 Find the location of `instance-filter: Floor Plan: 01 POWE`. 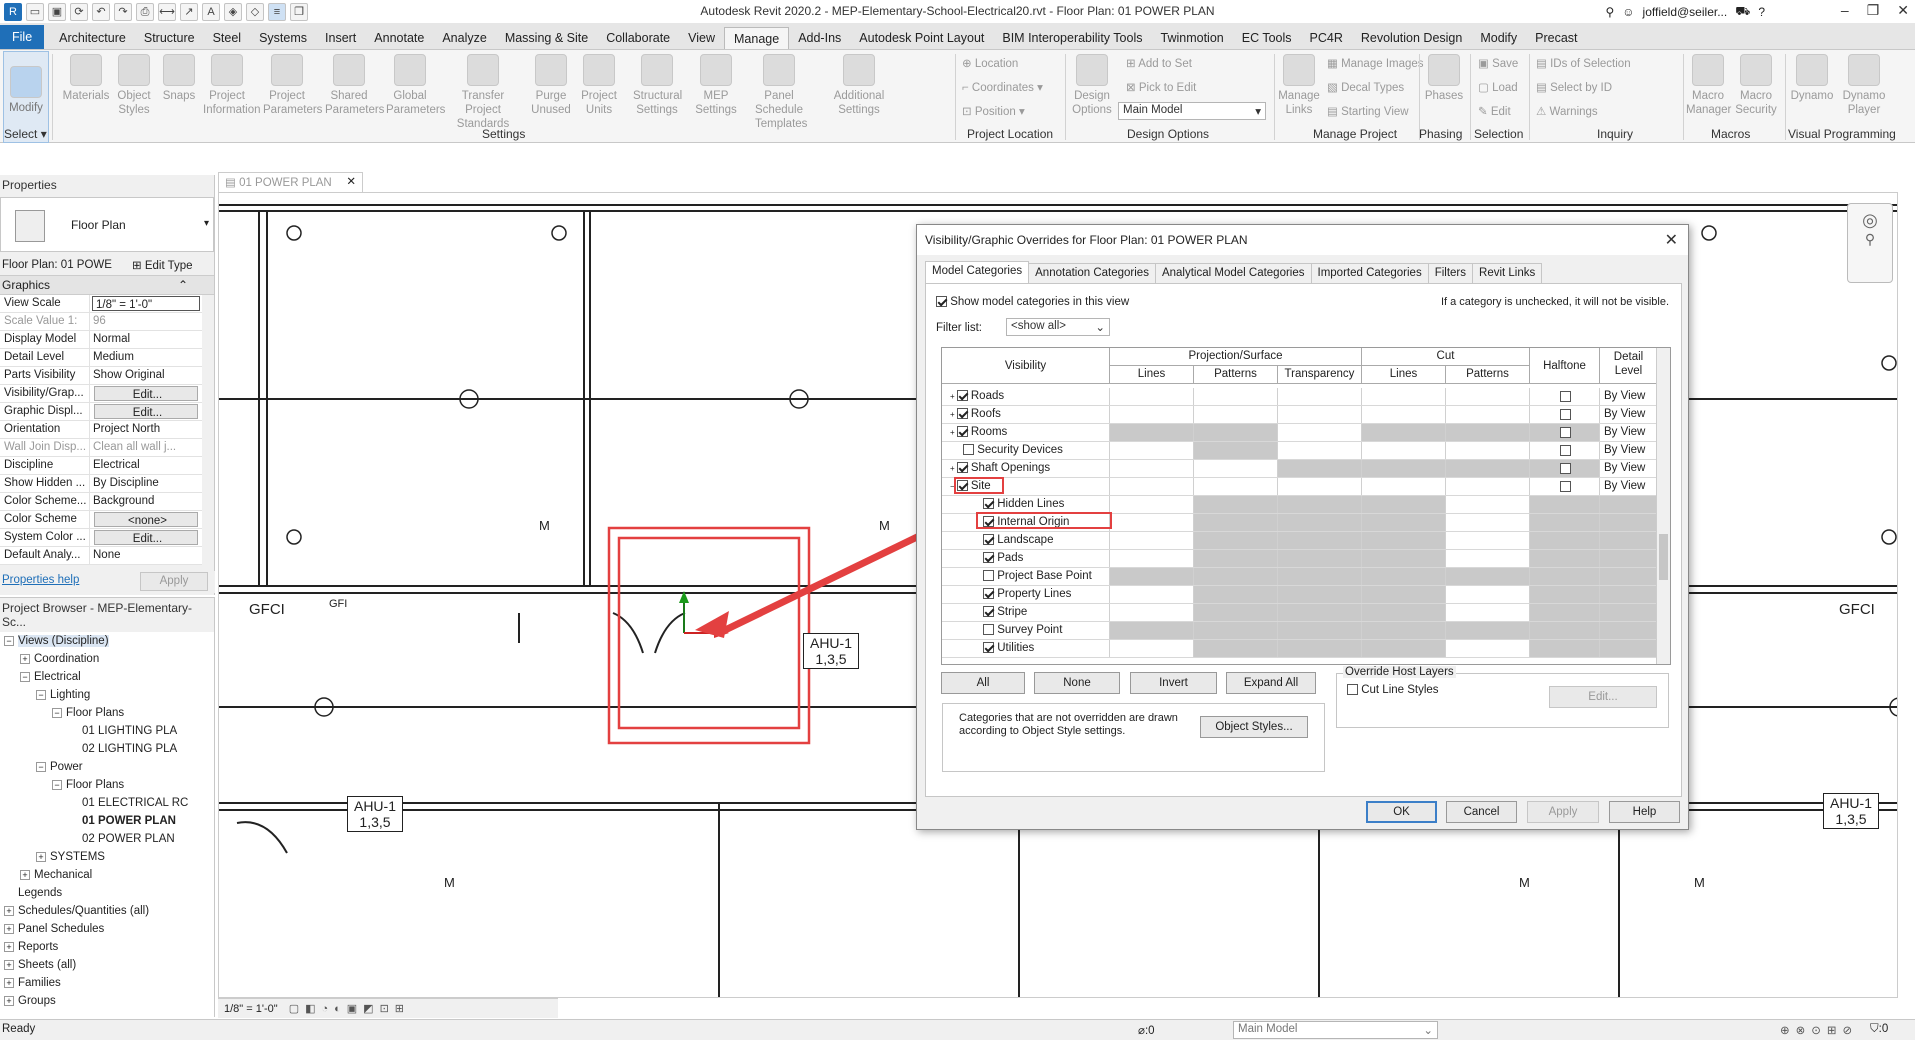

instance-filter: Floor Plan: 01 POWE is located at coordinates (64, 265).